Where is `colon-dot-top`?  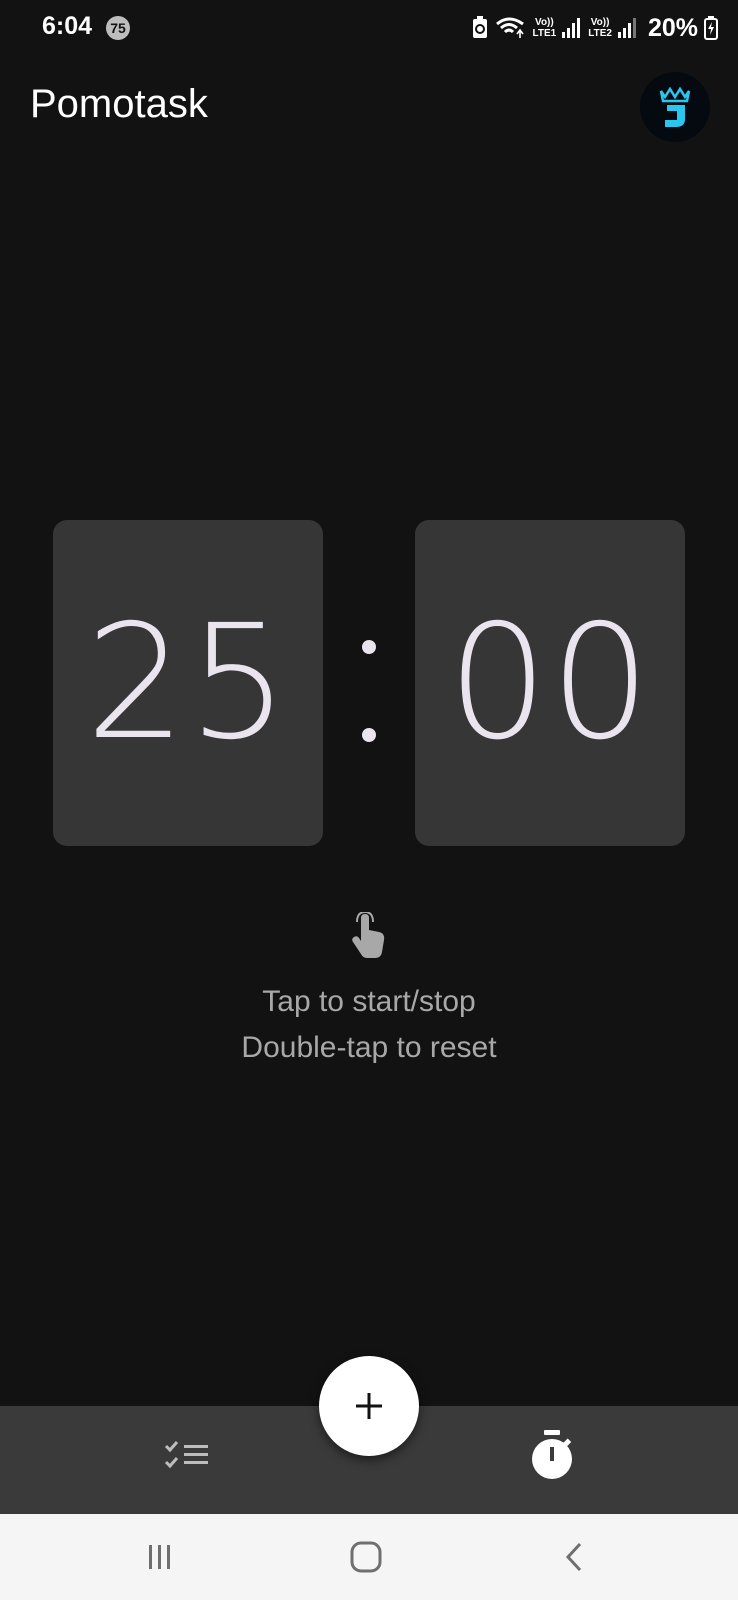 colon-dot-top is located at coordinates (369, 647).